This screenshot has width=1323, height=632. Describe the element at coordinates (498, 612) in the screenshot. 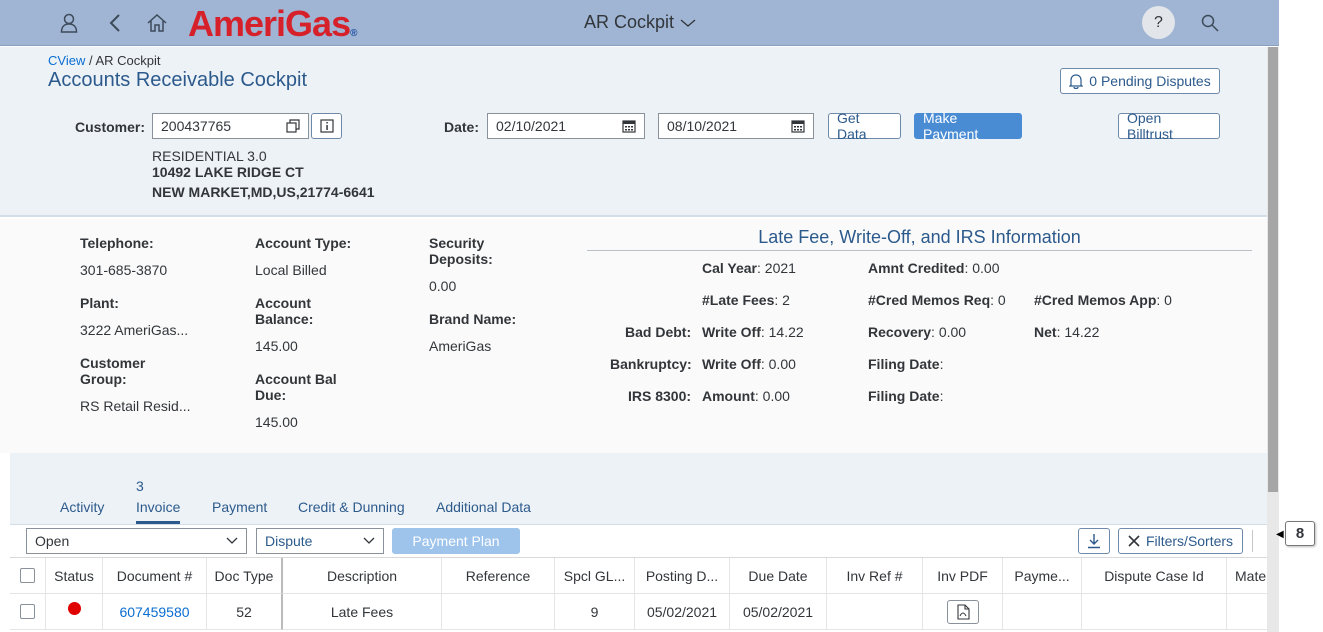

I see `reference-cell` at that location.